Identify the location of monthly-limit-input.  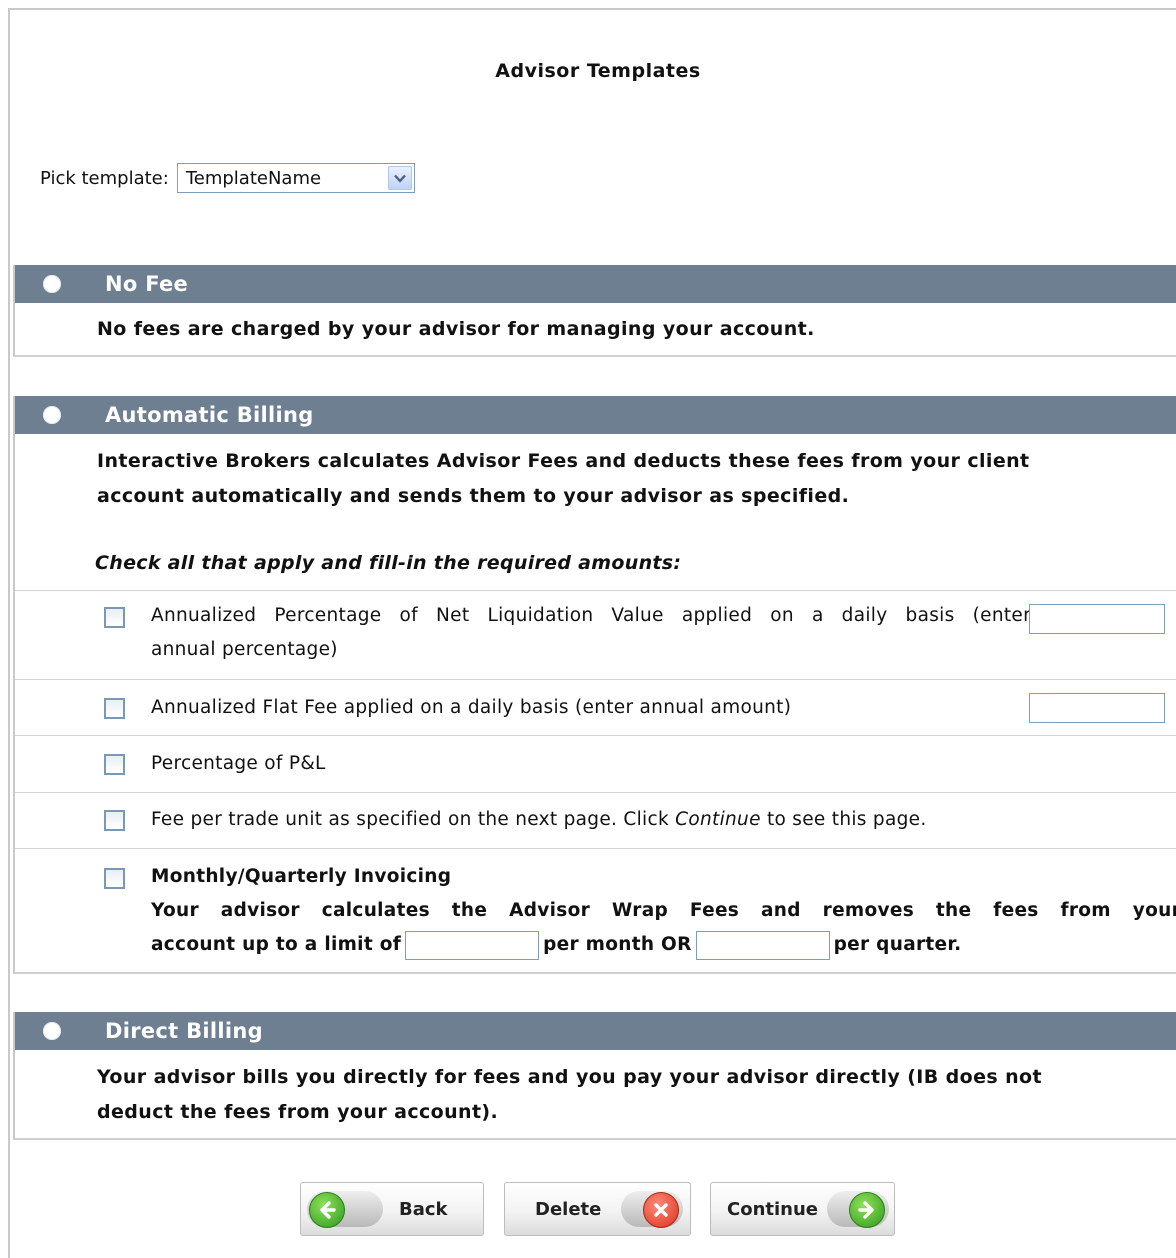
(472, 945).